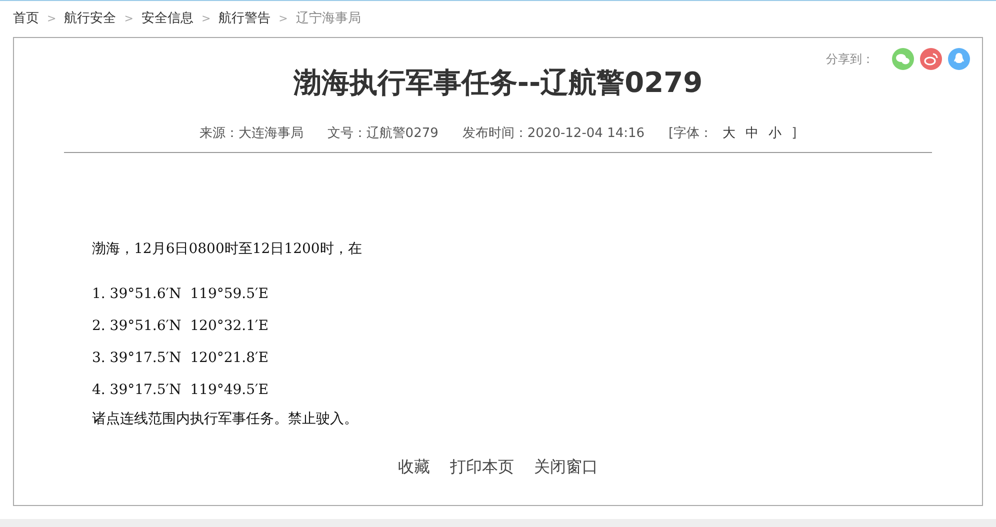 The width and height of the screenshot is (996, 527). I want to click on breadcrumb-link: 航行警告, so click(244, 19).